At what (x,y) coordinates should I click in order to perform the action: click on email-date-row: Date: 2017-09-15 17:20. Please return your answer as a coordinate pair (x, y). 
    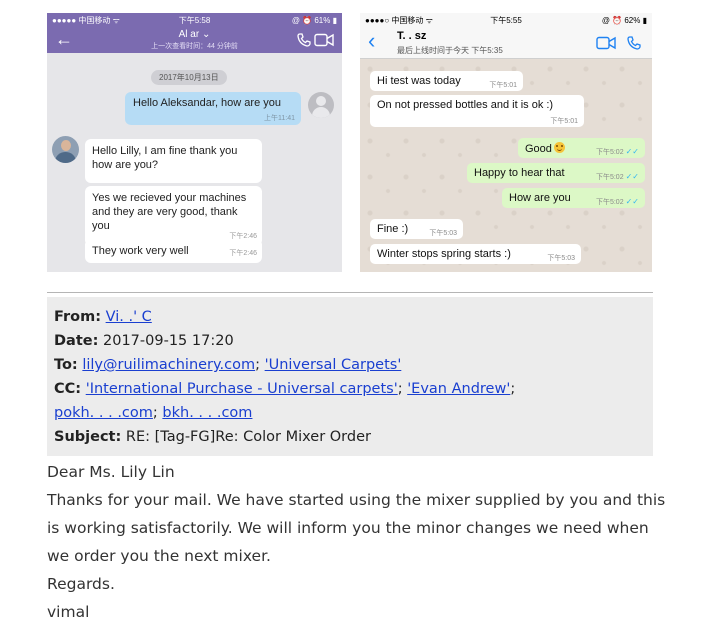
    Looking at the image, I should click on (353, 341).